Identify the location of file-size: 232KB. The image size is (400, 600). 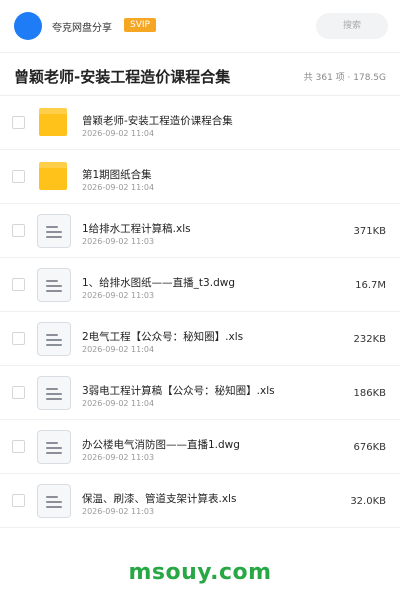
(369, 339).